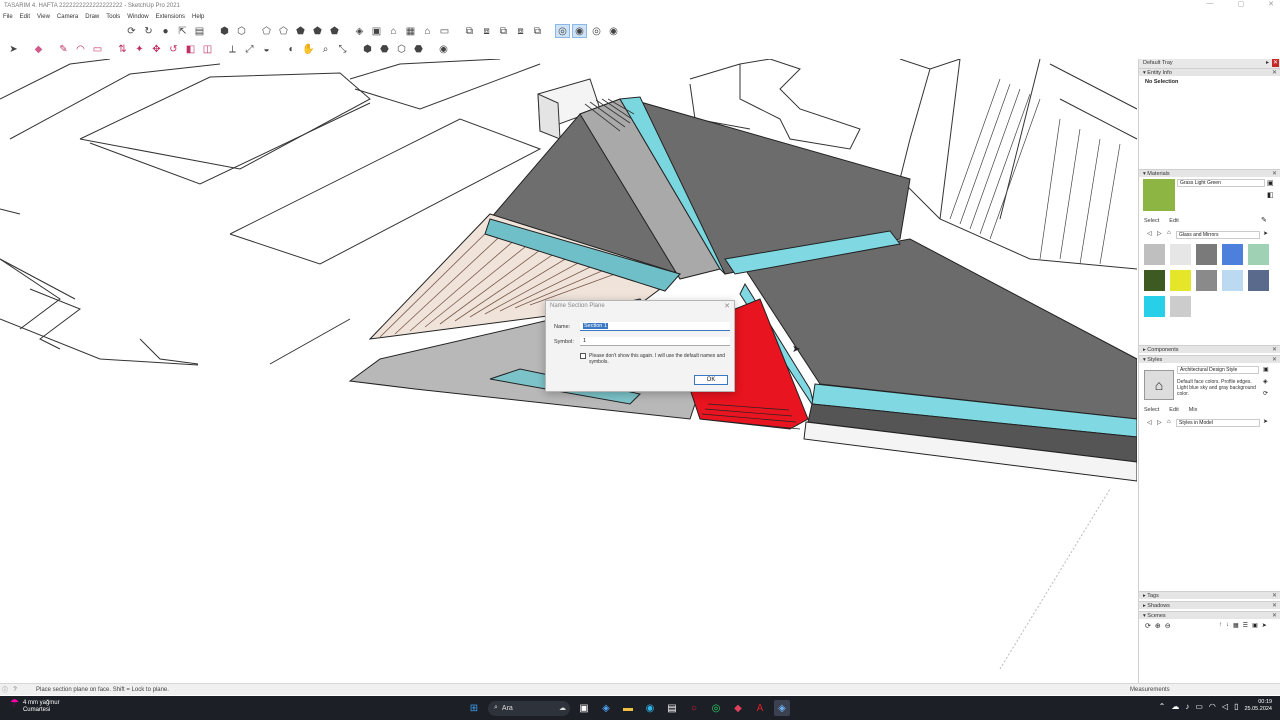  Describe the element at coordinates (92, 17) in the screenshot. I see `menu-draw: Draw` at that location.